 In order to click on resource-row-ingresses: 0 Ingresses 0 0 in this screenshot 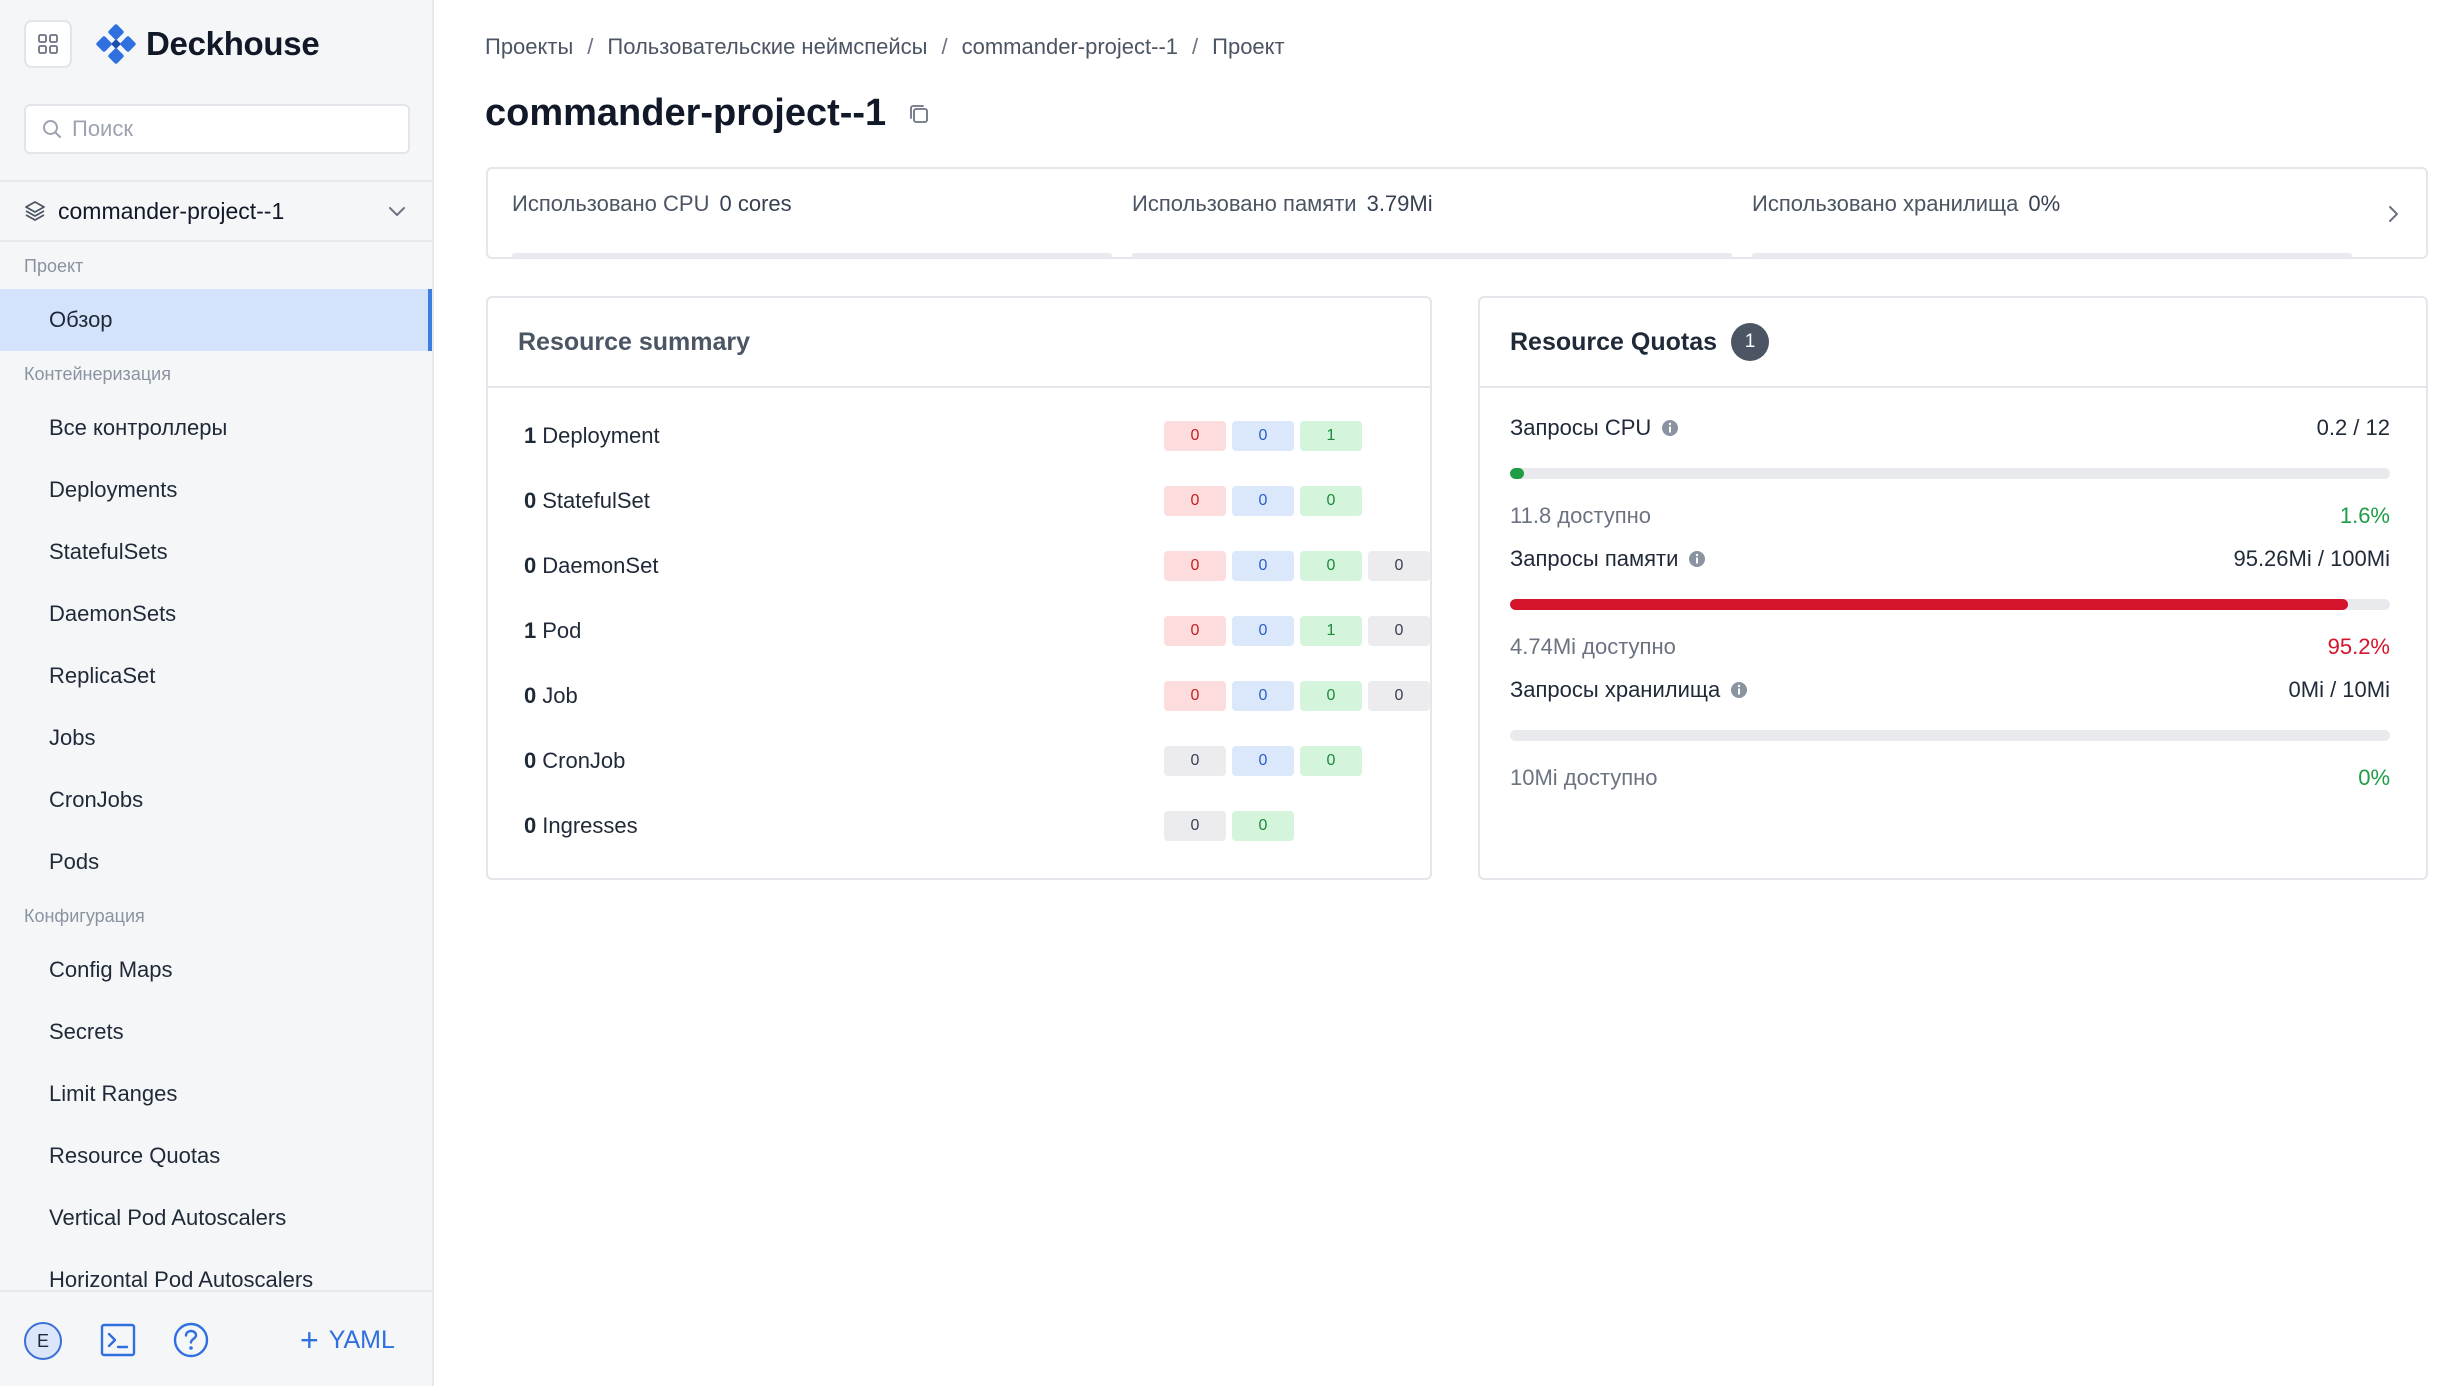, I will do `click(964, 826)`.